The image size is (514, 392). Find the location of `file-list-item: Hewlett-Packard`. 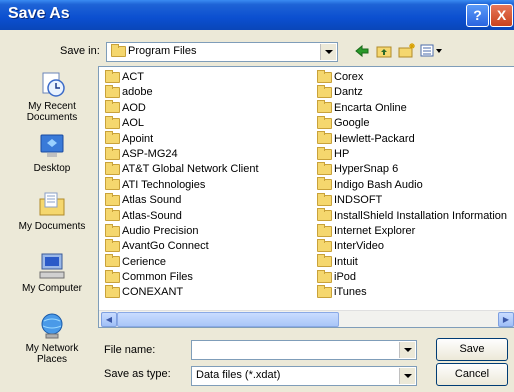

file-list-item: Hewlett-Packard is located at coordinates (412, 139).